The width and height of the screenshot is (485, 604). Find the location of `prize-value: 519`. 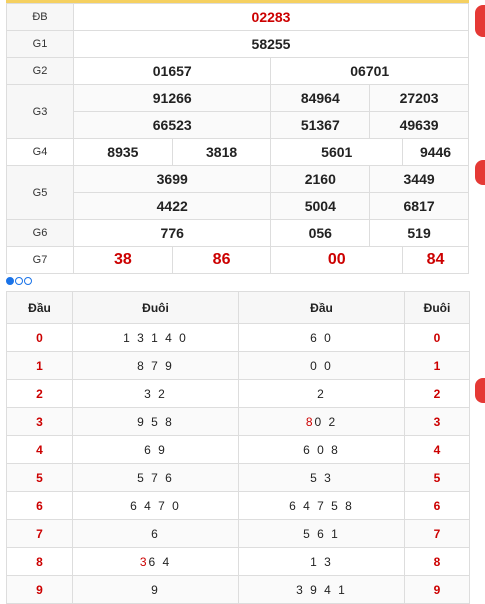

prize-value: 519 is located at coordinates (419, 233).